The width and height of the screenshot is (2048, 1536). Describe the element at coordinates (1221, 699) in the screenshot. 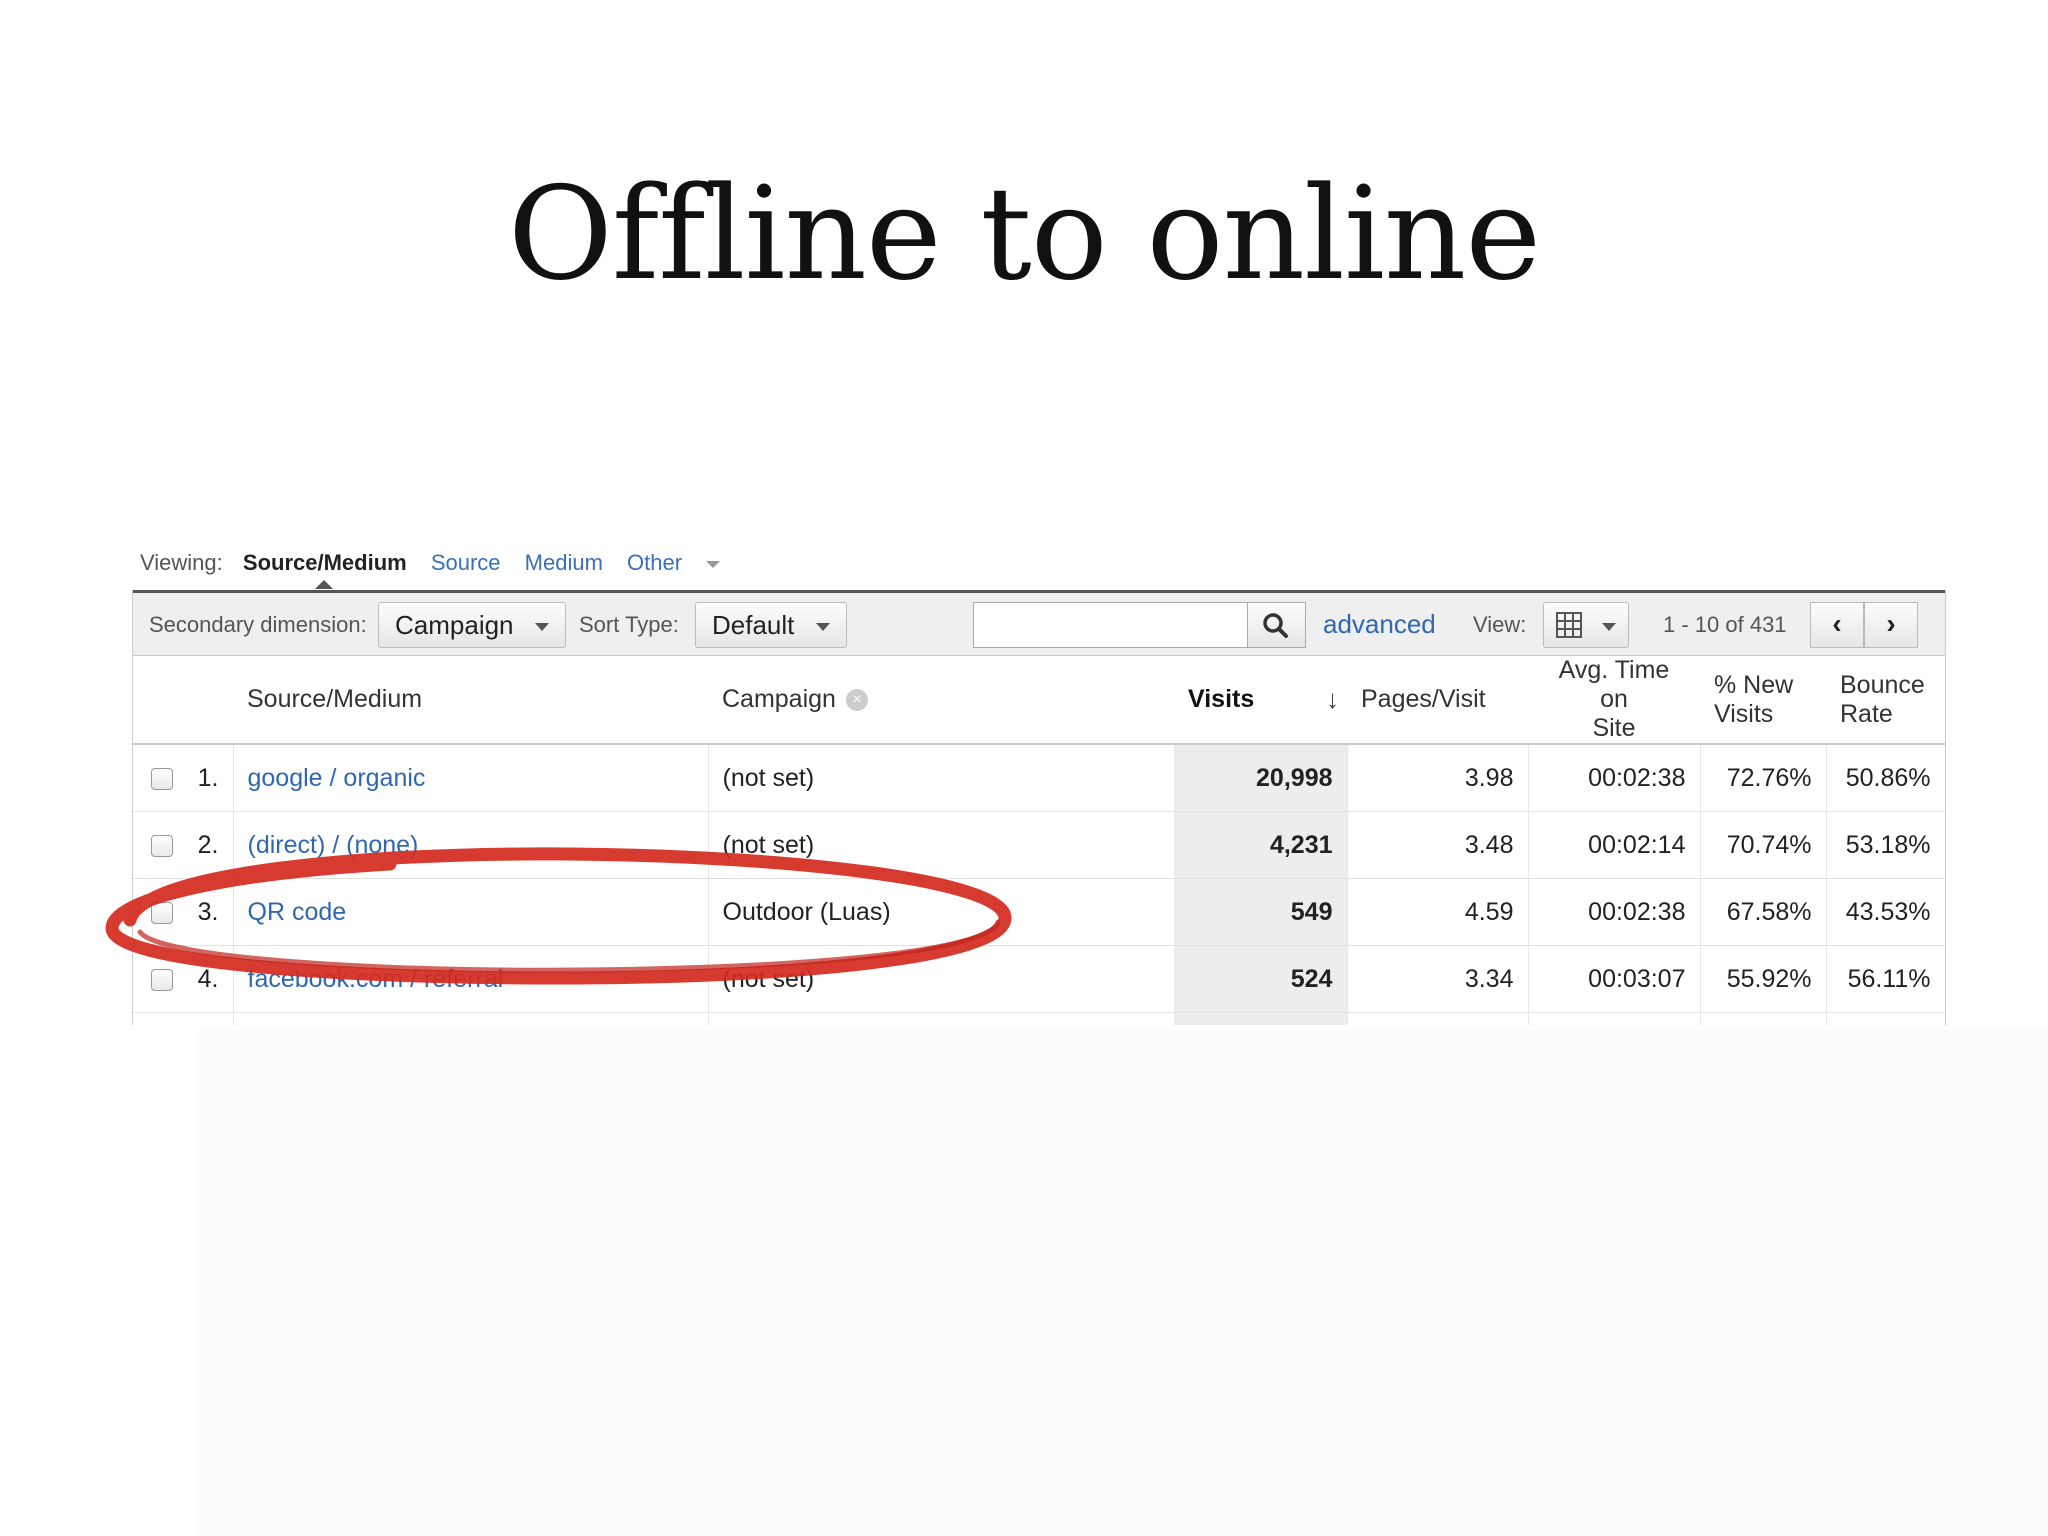

I see `header-visits-label: Visits` at that location.